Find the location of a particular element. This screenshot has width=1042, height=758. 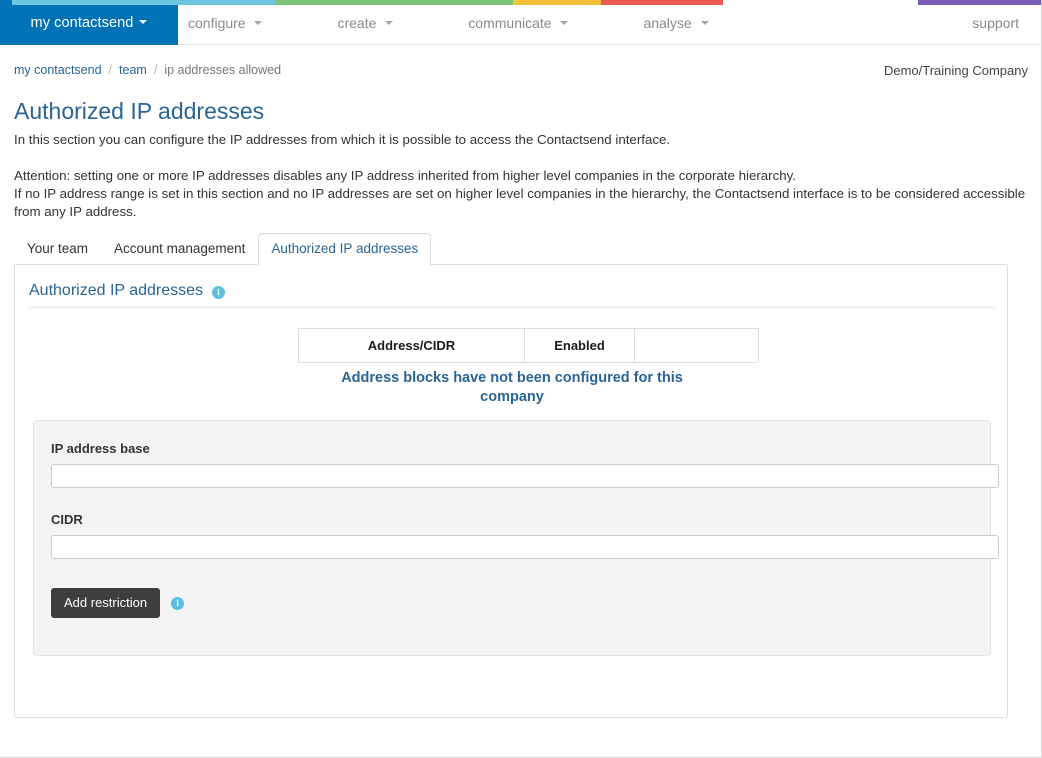

empty-state-line-2: company is located at coordinates (512, 397).